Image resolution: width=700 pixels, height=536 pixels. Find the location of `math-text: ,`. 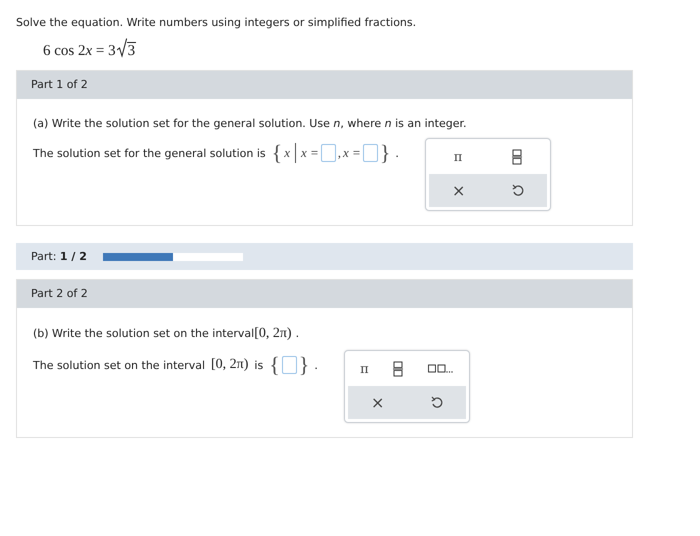

math-text: , is located at coordinates (340, 153).